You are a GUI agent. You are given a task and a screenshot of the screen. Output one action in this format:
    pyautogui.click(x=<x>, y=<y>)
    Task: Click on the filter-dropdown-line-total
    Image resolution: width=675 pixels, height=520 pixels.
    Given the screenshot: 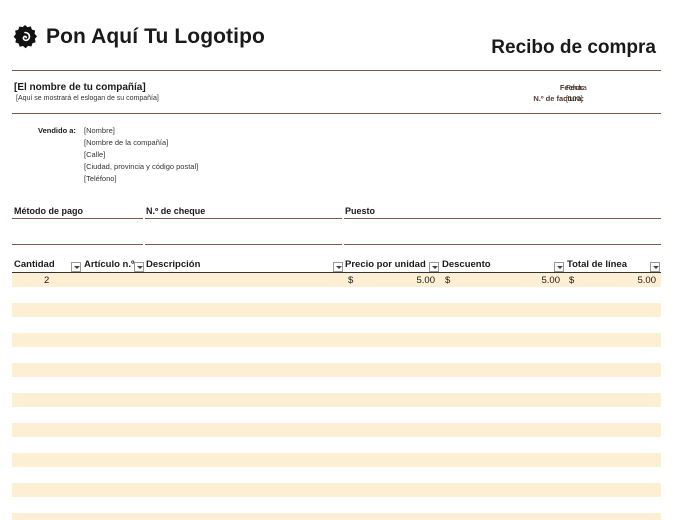 What is the action you would take?
    pyautogui.click(x=655, y=267)
    